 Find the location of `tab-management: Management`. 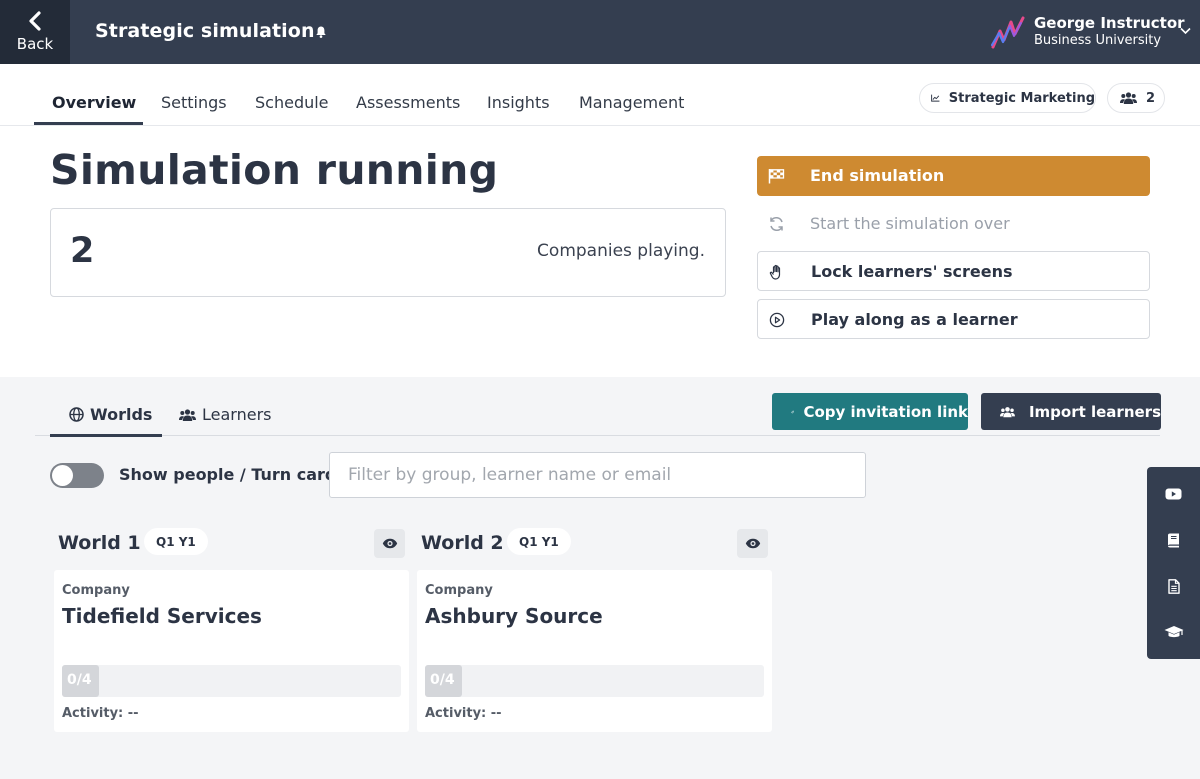

tab-management: Management is located at coordinates (631, 102).